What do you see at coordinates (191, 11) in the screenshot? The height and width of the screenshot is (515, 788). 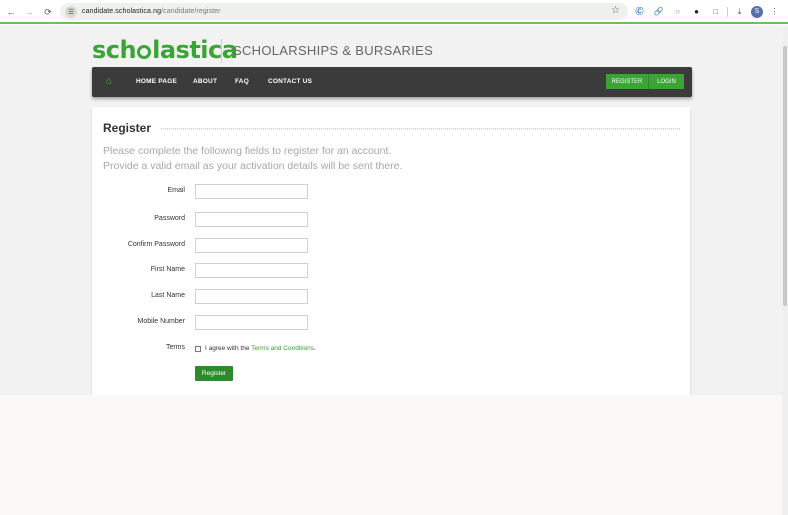 I see `url-path: /candidate/register` at bounding box center [191, 11].